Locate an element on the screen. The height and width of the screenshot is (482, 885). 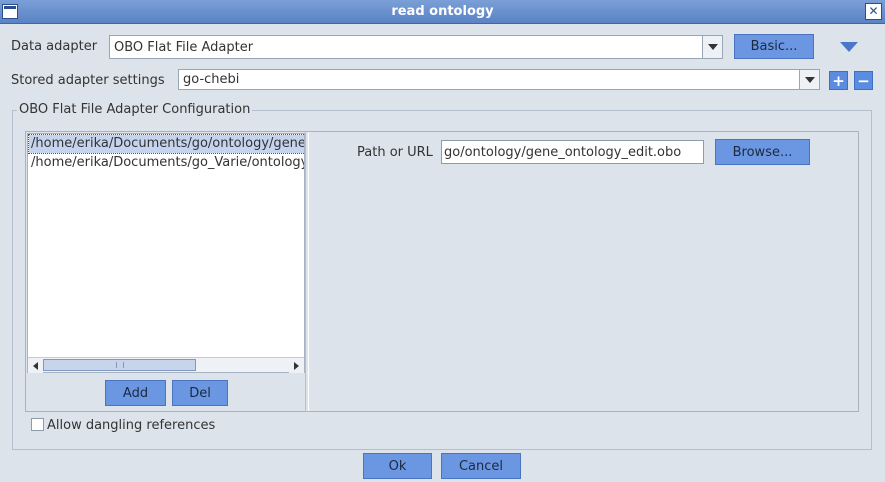
stored-settings-combo: go-chebi is located at coordinates (499, 79).